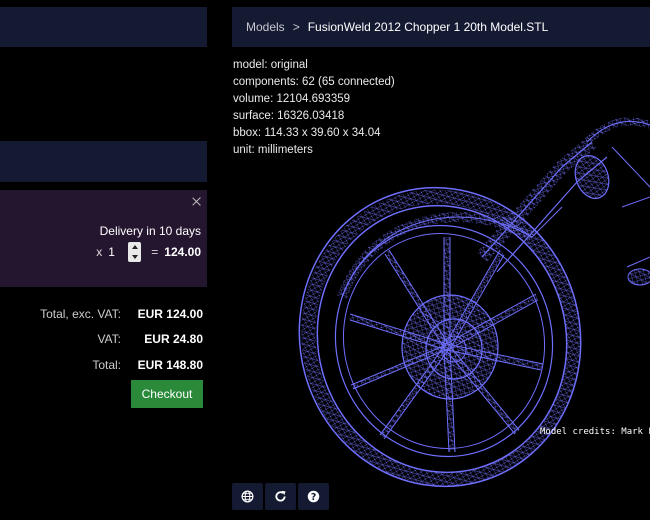 The image size is (650, 520). Describe the element at coordinates (134, 257) in the screenshot. I see `stepper-down-icon` at that location.